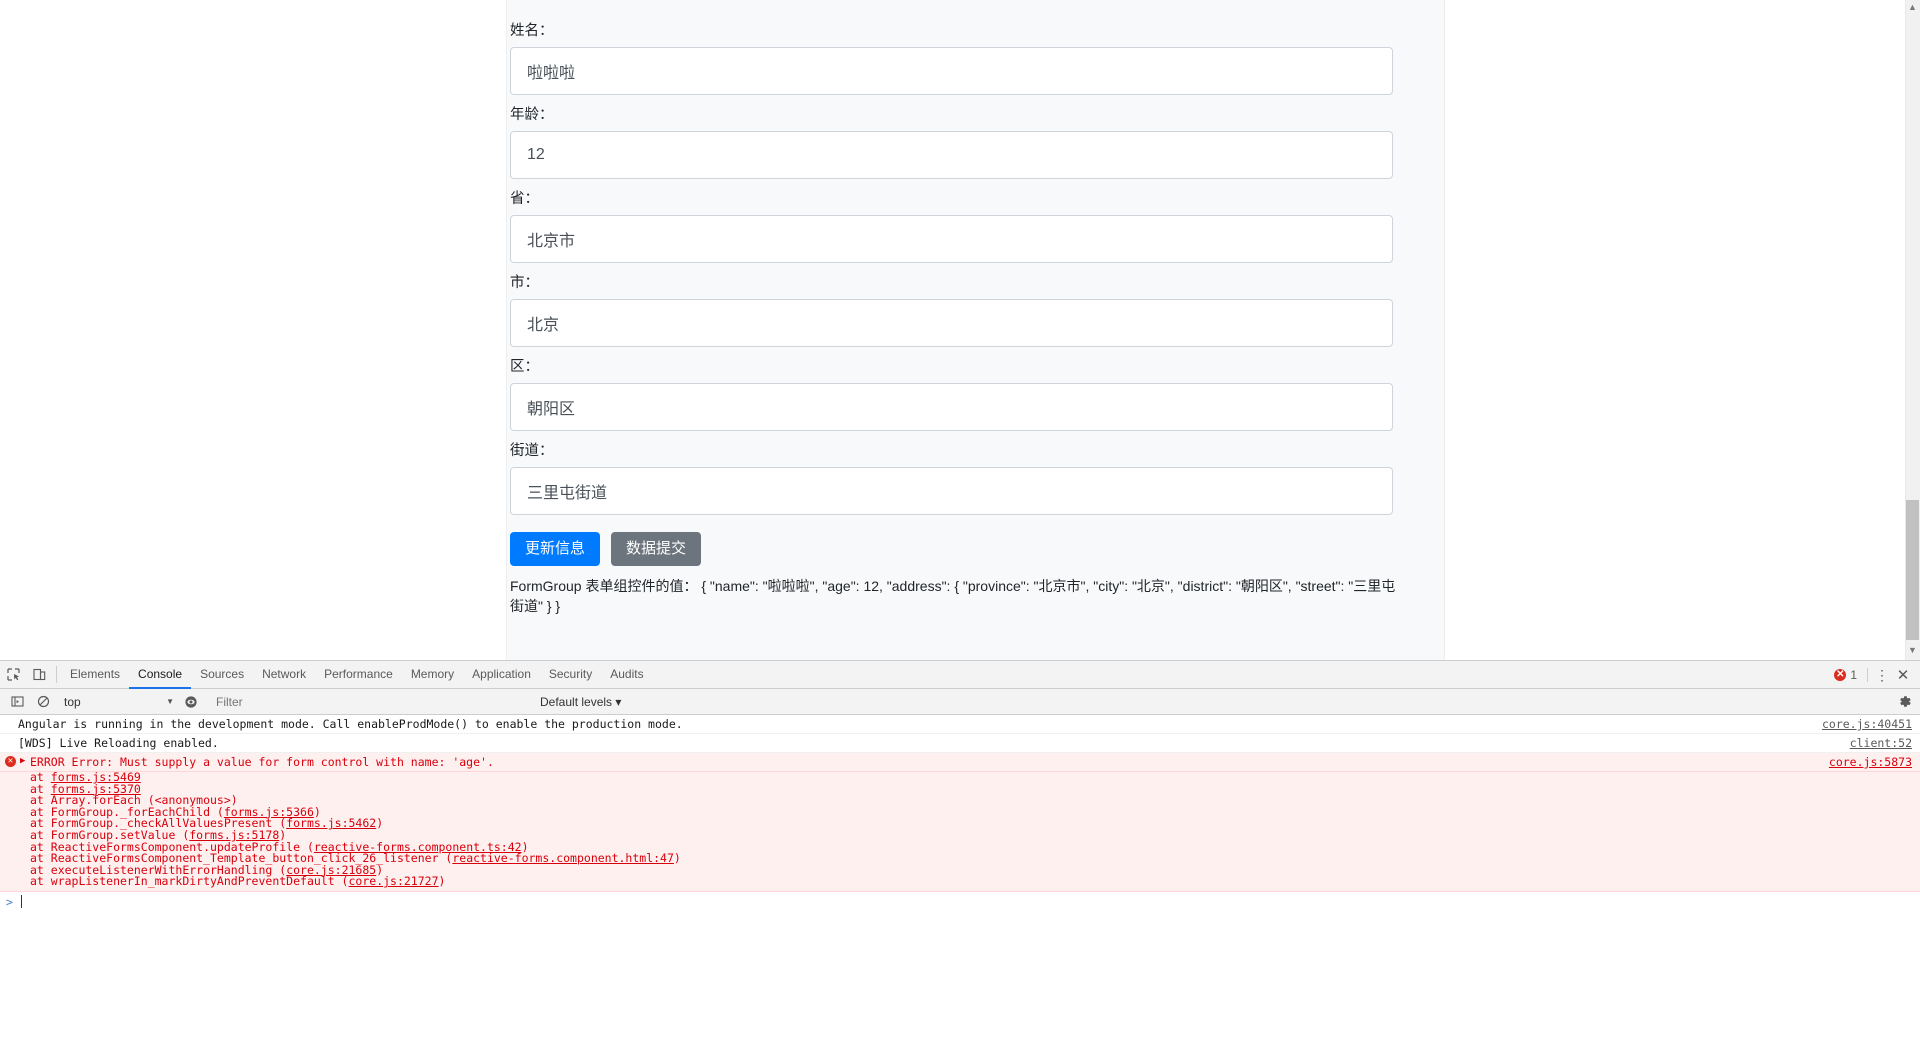  I want to click on console-filter-input, so click(379, 701).